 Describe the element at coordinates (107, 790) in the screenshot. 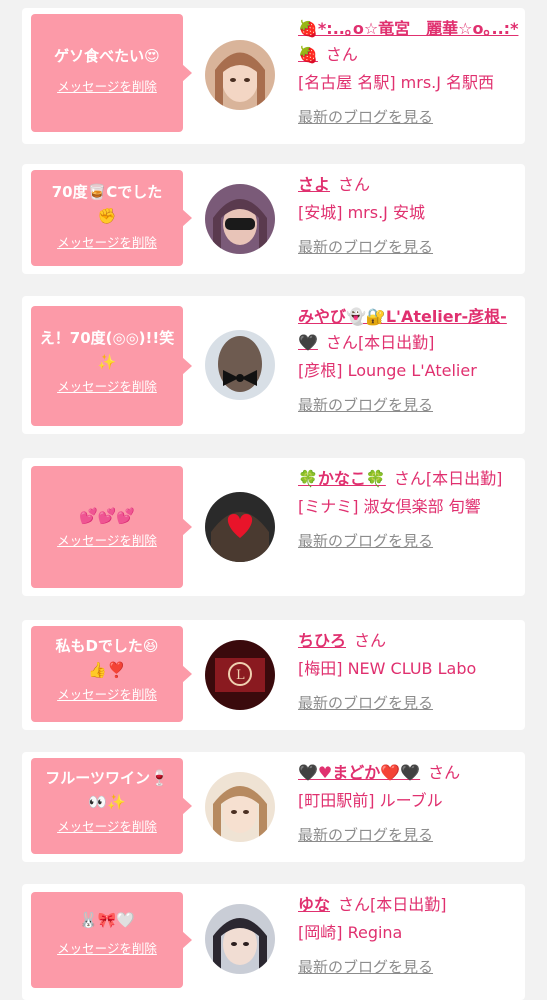

I see `message-text: フルーツワイン🍷 👀✨` at that location.